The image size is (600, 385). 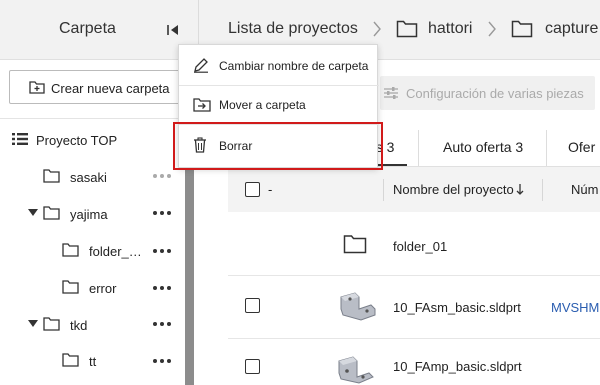 What do you see at coordinates (520, 189) in the screenshot?
I see `sort-arrow-icon` at bounding box center [520, 189].